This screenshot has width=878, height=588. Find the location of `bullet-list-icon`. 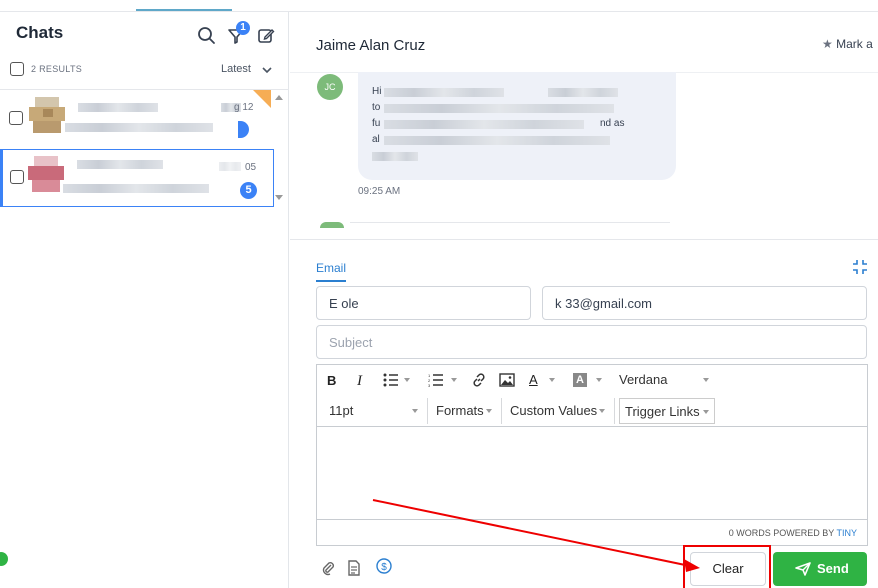

bullet-list-icon is located at coordinates (391, 380).